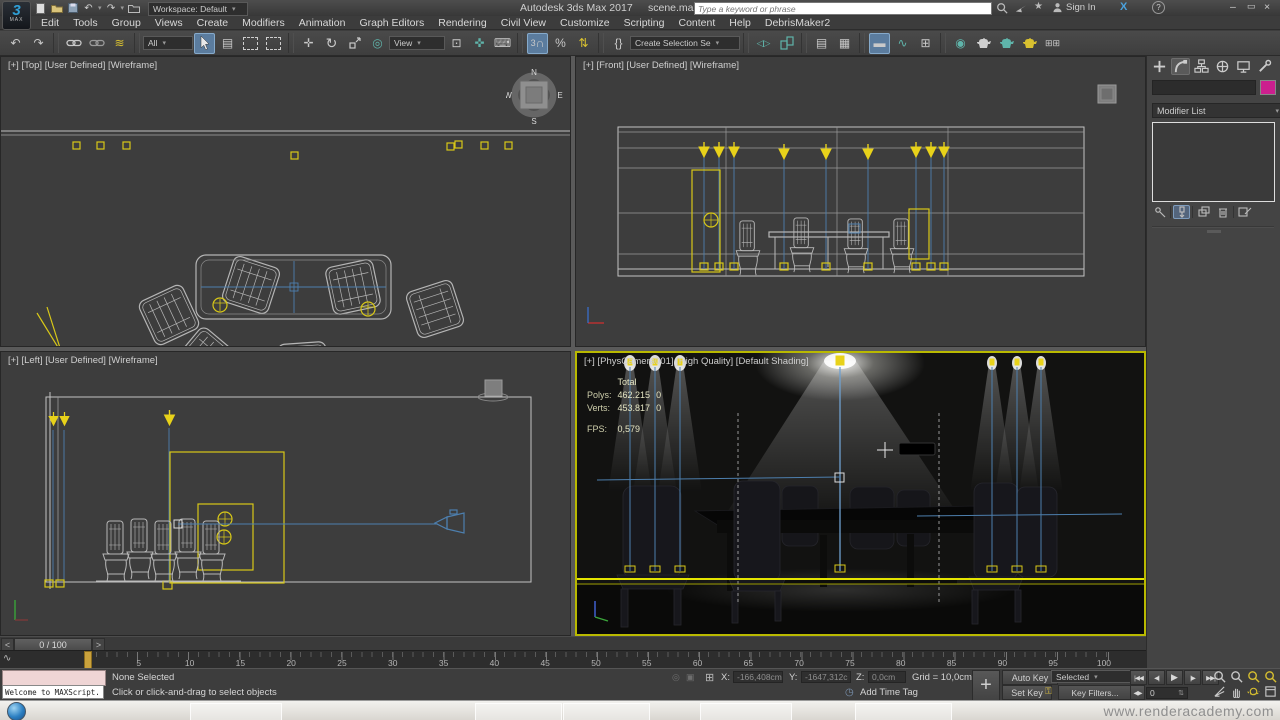  Describe the element at coordinates (85, 23) in the screenshot. I see `menu-item: Tools` at that location.